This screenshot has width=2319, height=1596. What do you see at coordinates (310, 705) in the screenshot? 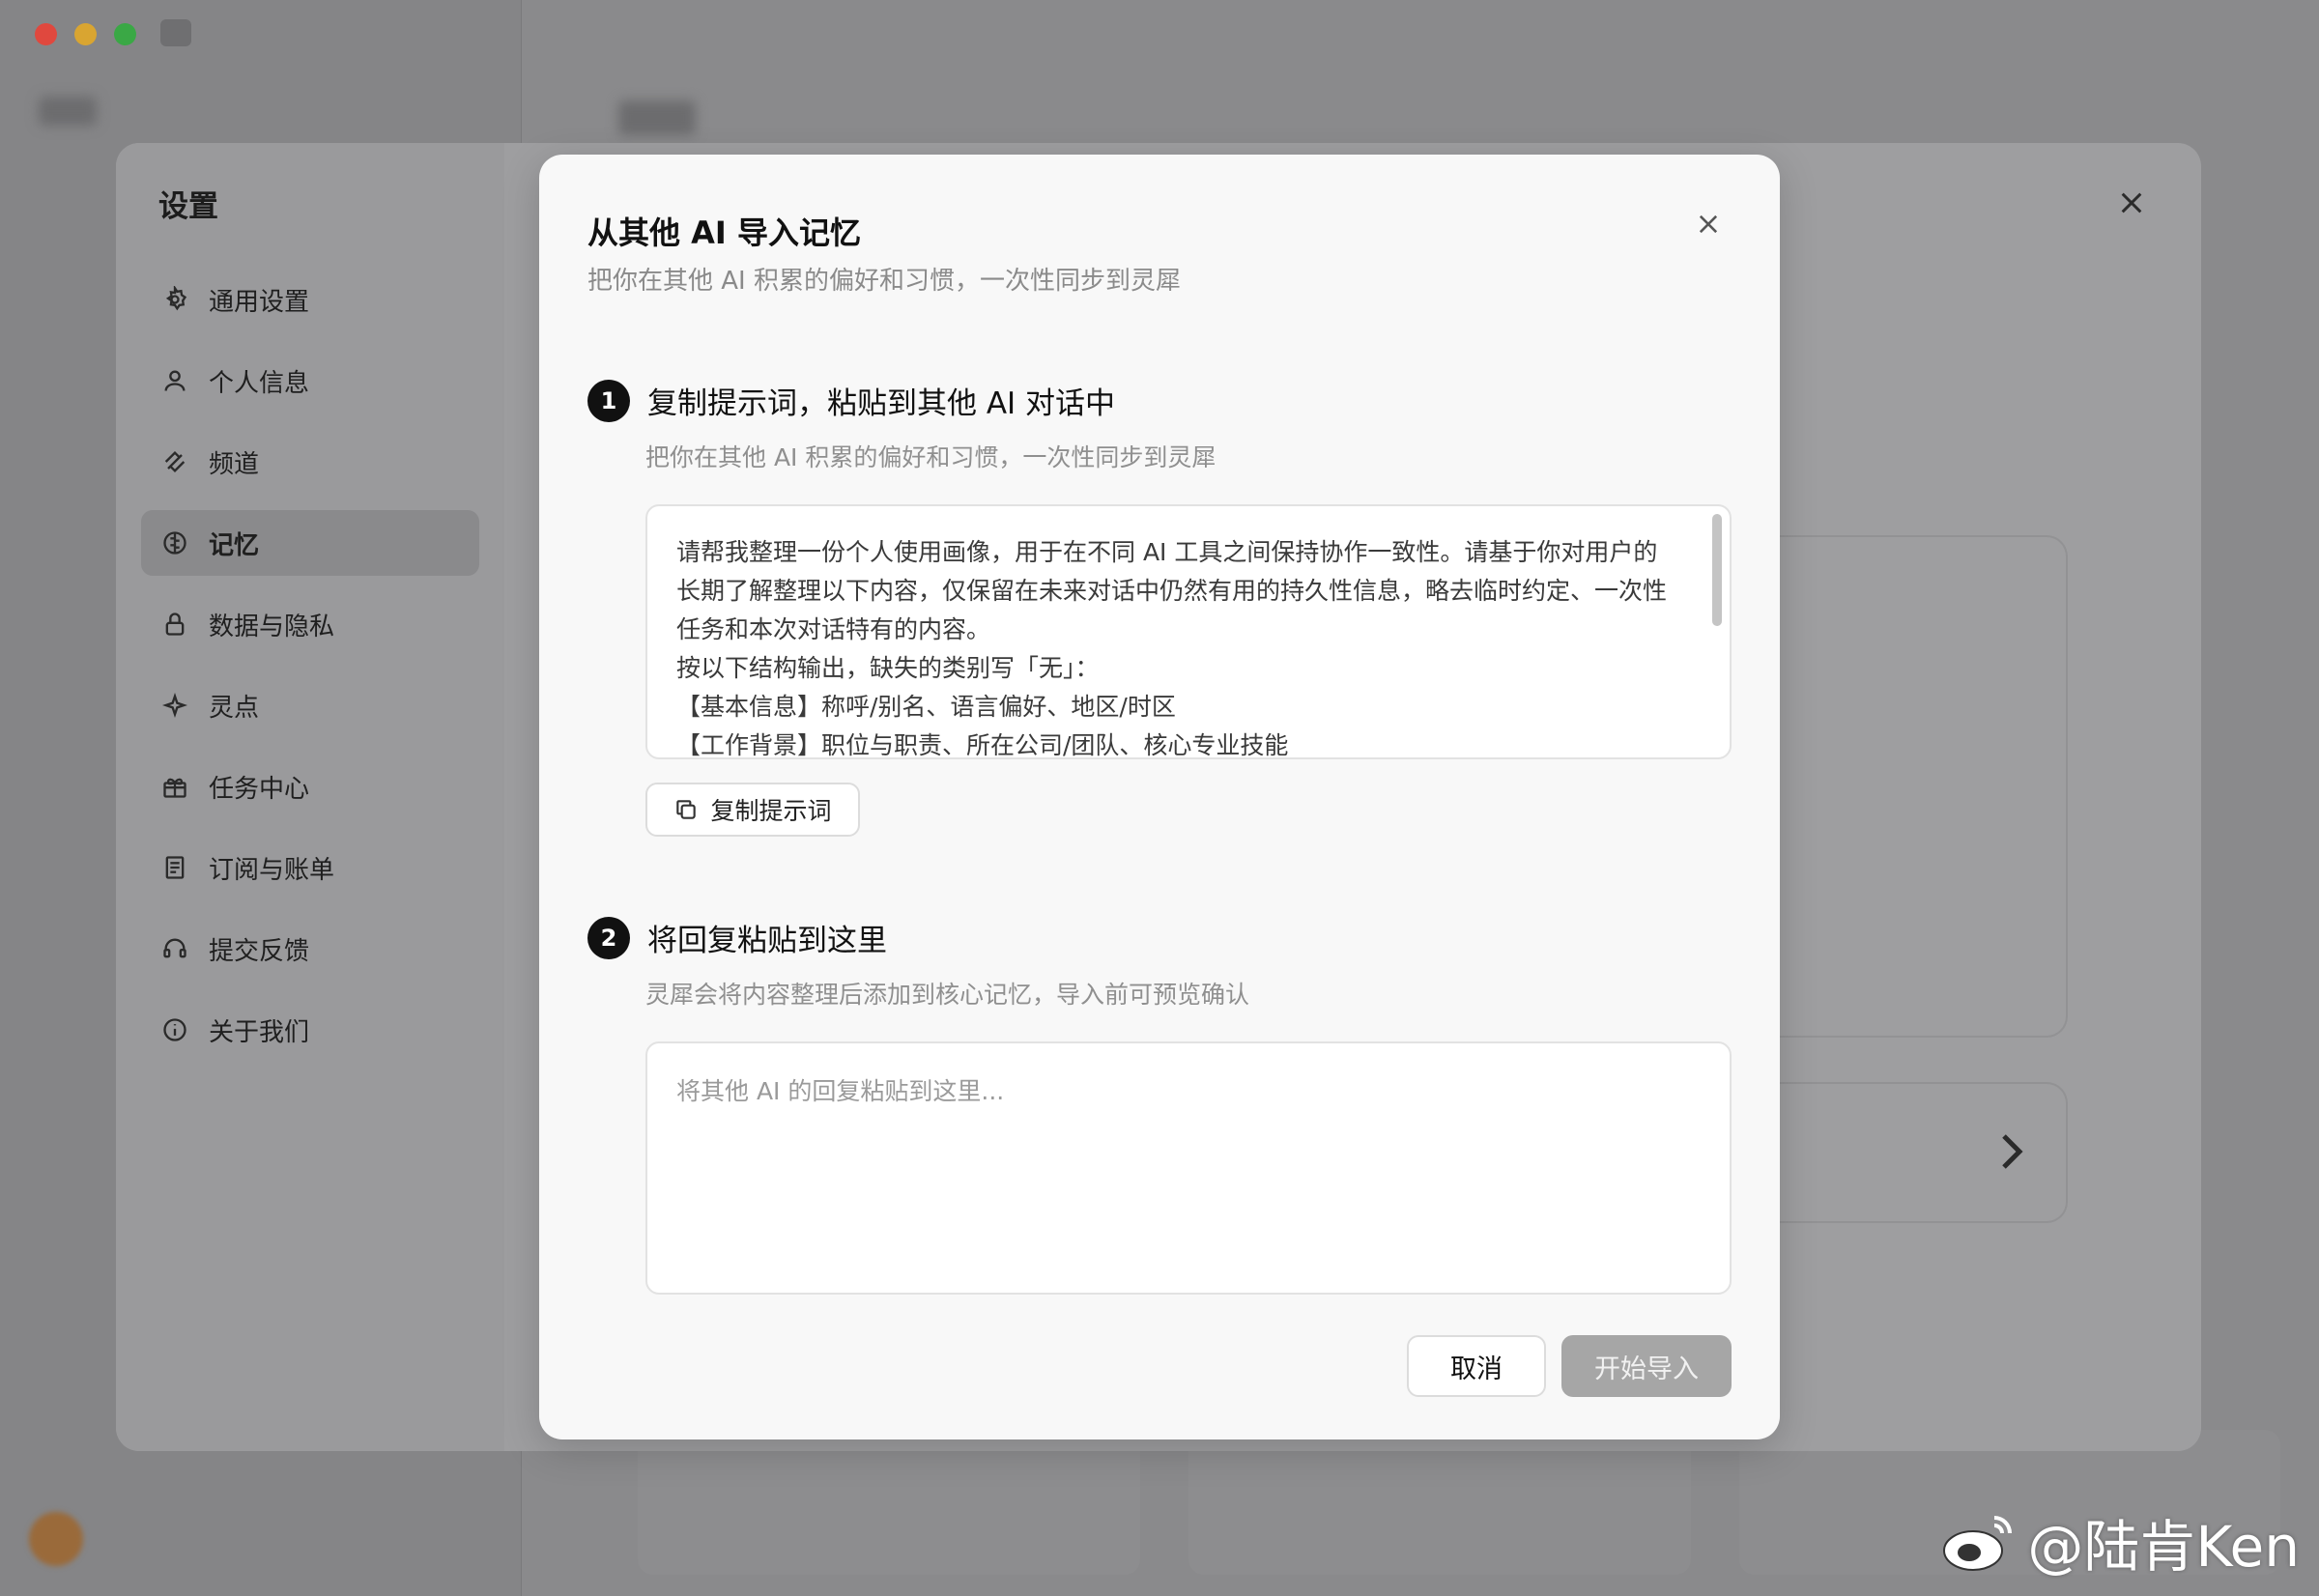
I see `nav-item-points: 灵点` at bounding box center [310, 705].